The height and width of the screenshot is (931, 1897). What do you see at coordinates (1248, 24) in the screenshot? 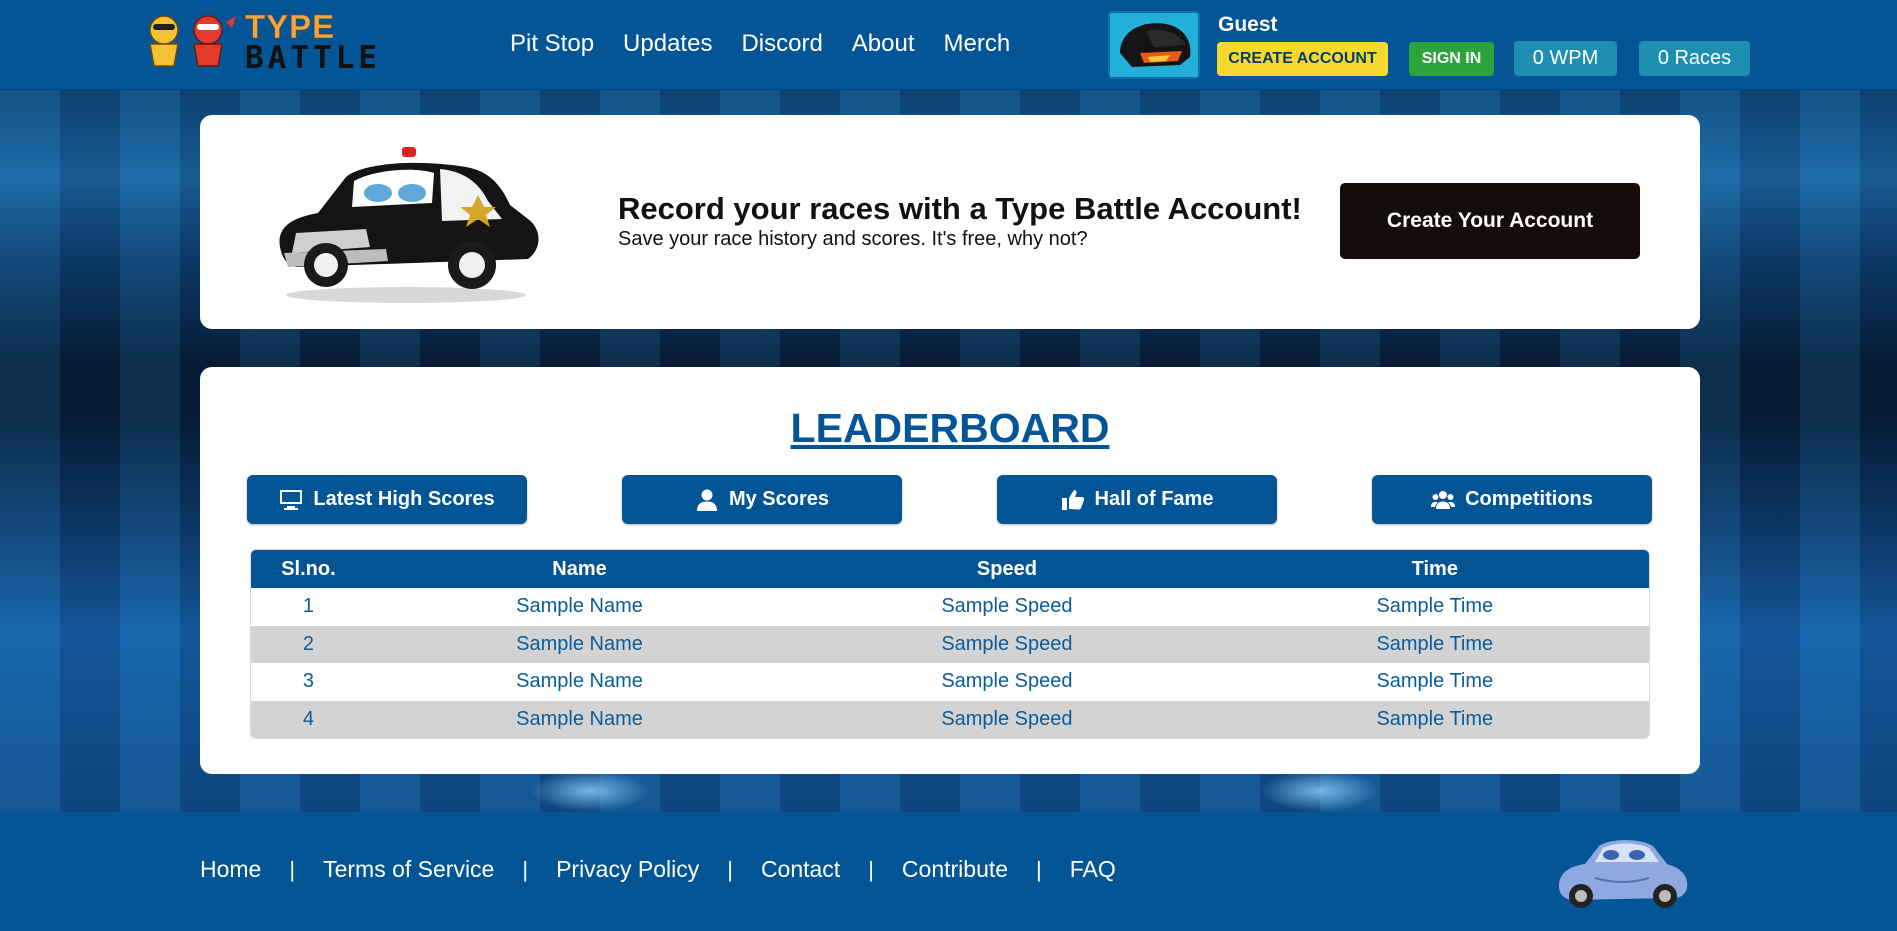
I see `username-label: Guest` at bounding box center [1248, 24].